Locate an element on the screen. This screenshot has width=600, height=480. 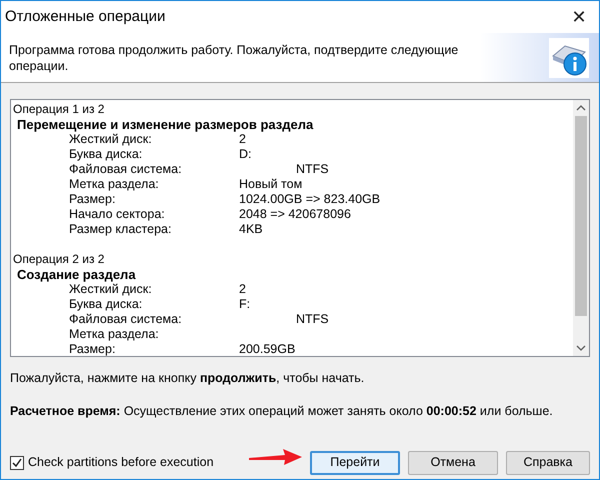
arrow-drawing is located at coordinates (275, 457).